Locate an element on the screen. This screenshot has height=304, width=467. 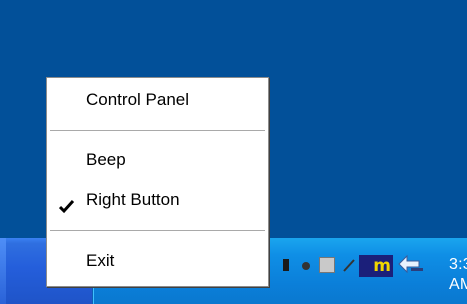
checkmark-icon is located at coordinates (66, 204).